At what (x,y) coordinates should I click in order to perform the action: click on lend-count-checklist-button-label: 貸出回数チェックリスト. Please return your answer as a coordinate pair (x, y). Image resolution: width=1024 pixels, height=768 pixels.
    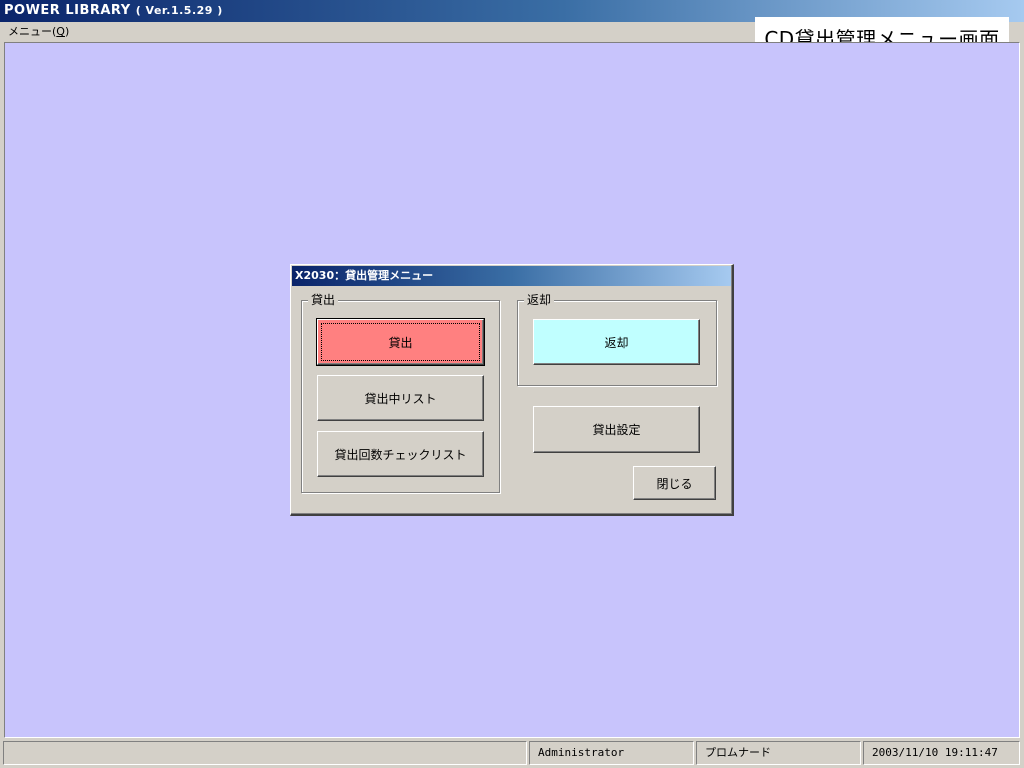
    Looking at the image, I should click on (400, 454).